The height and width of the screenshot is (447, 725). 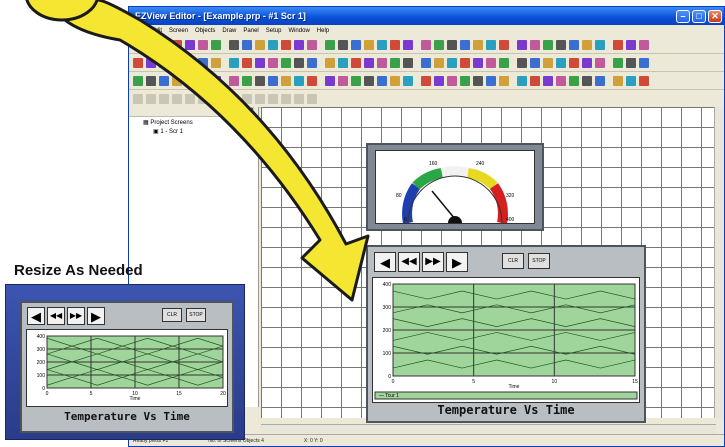 I want to click on menu-panel: Panel, so click(x=250, y=31).